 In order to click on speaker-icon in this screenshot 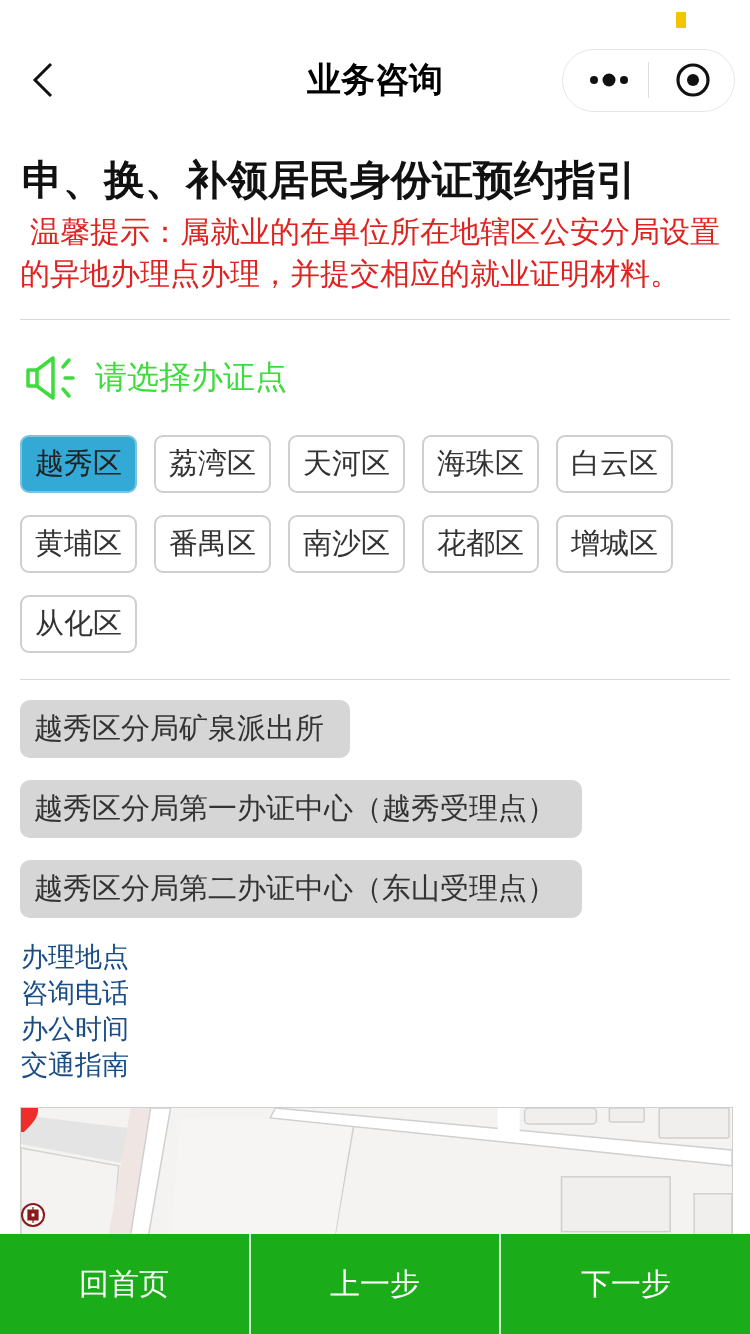, I will do `click(51, 378)`.